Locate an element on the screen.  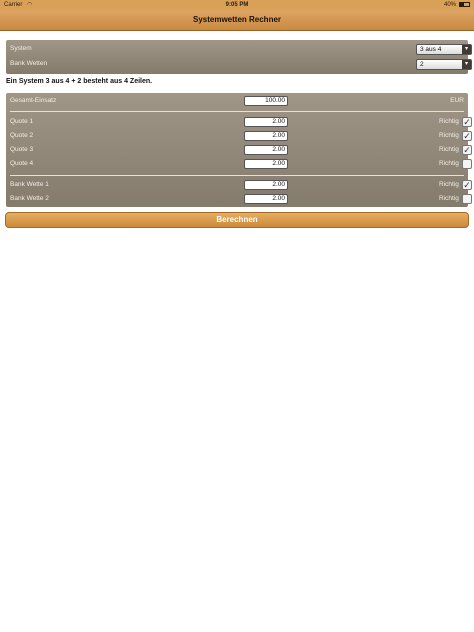
nav-title: Systemwetten Rechner is located at coordinates (237, 20).